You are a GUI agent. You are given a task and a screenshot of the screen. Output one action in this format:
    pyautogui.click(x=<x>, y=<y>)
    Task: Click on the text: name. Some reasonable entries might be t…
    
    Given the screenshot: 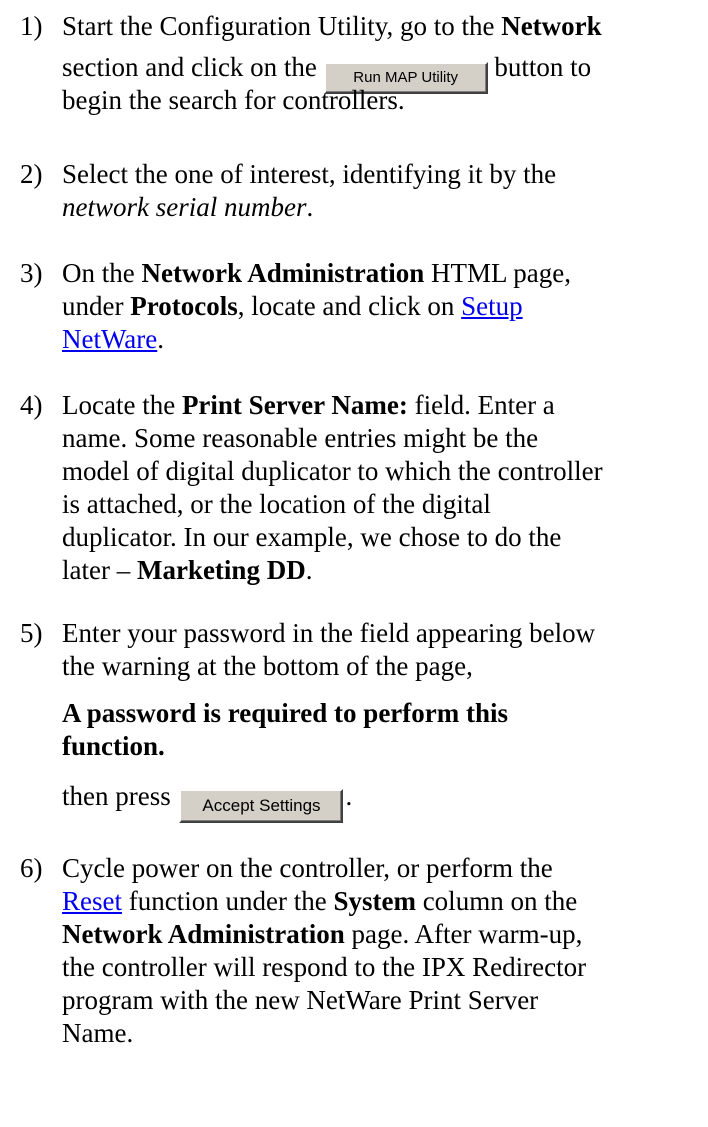 What is the action you would take?
    pyautogui.click(x=300, y=438)
    